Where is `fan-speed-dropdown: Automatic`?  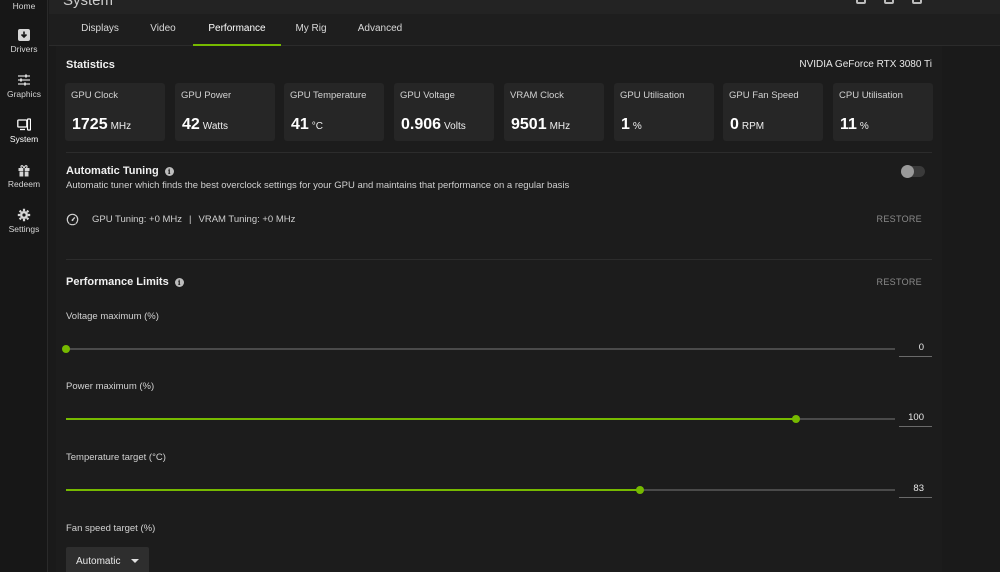 fan-speed-dropdown: Automatic is located at coordinates (107, 559).